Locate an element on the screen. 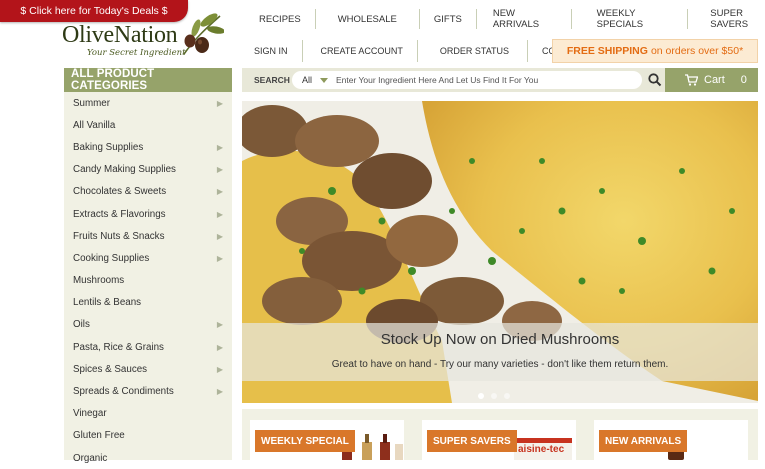 The height and width of the screenshot is (469, 765). search-scope-value: All is located at coordinates (307, 80).